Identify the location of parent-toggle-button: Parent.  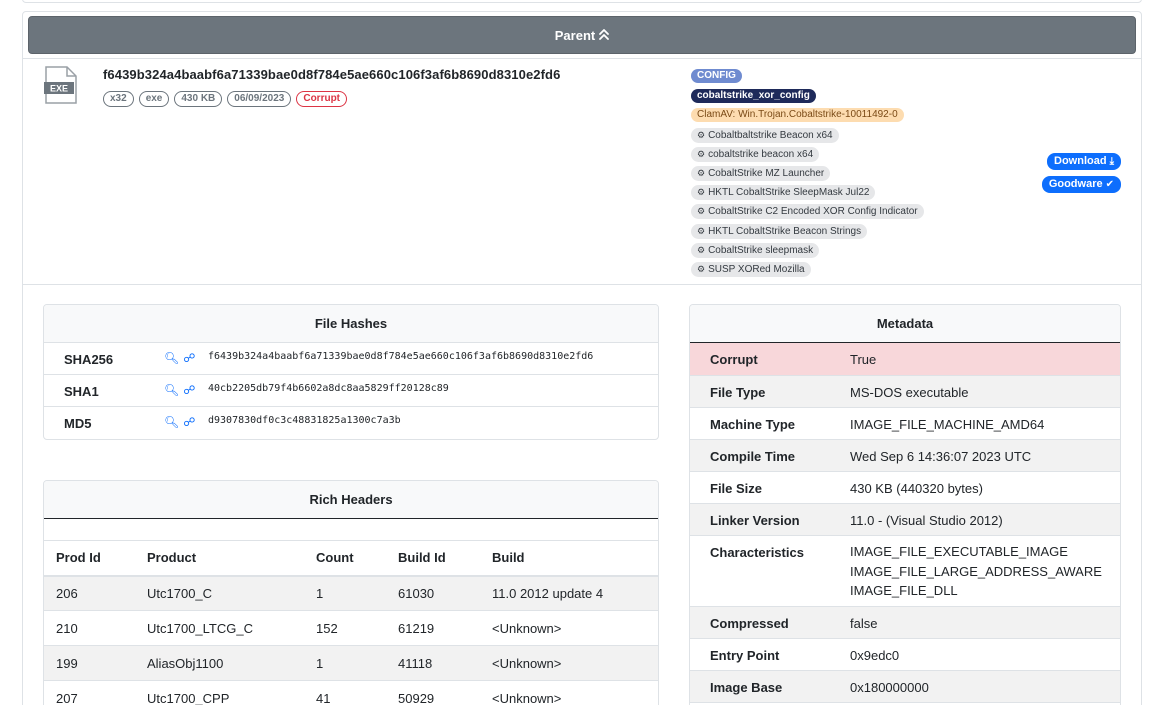
(582, 35).